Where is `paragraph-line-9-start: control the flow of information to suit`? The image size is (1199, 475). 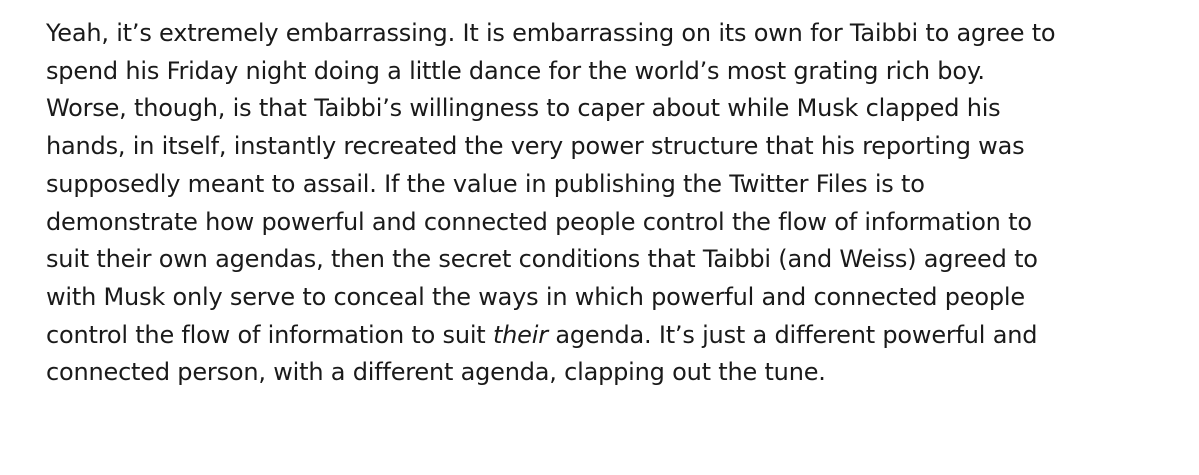
paragraph-line-9-start: control the flow of information to suit is located at coordinates (269, 334).